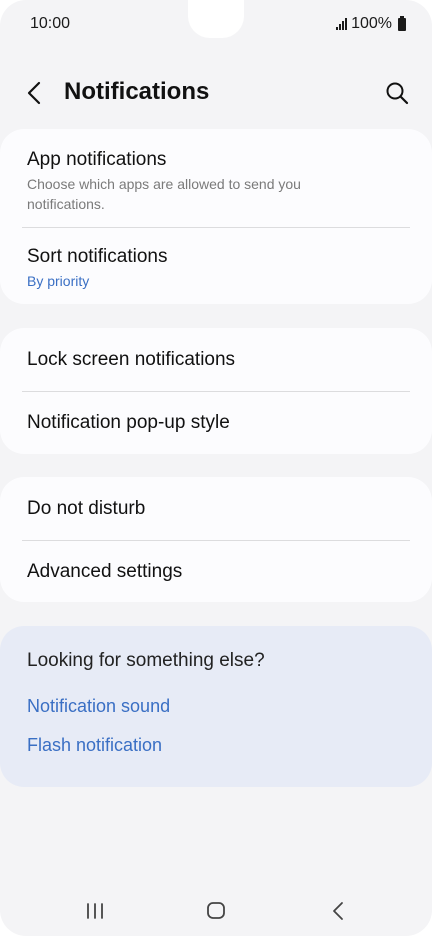  What do you see at coordinates (86, 508) in the screenshot?
I see `item-title: Do not disturb` at bounding box center [86, 508].